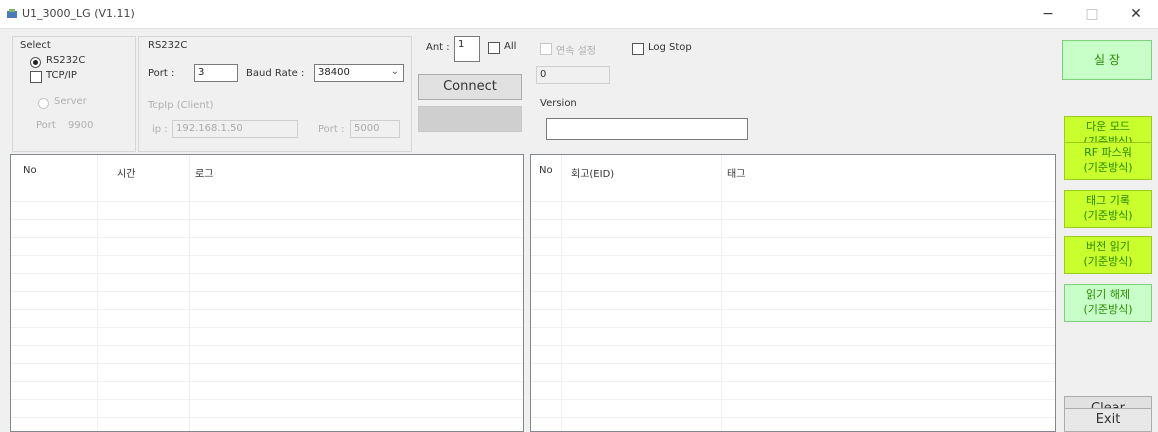 This screenshot has height=432, width=1158. I want to click on connect-button: Connect, so click(470, 87).